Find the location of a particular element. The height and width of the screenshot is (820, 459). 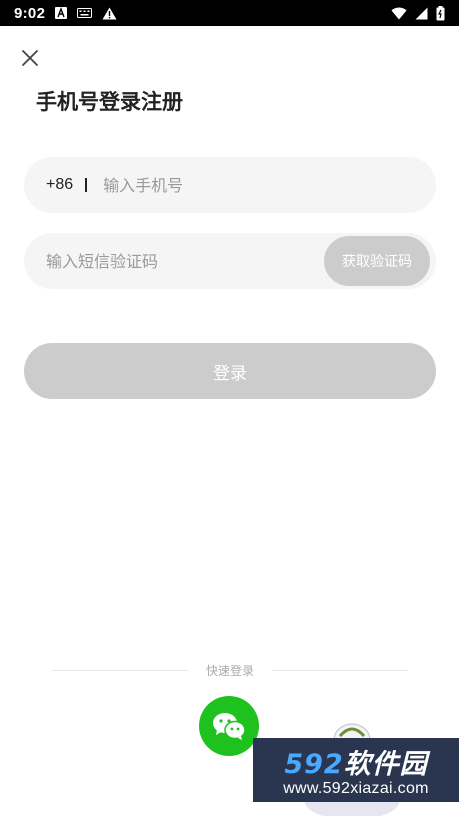

close-icon is located at coordinates (30, 58).